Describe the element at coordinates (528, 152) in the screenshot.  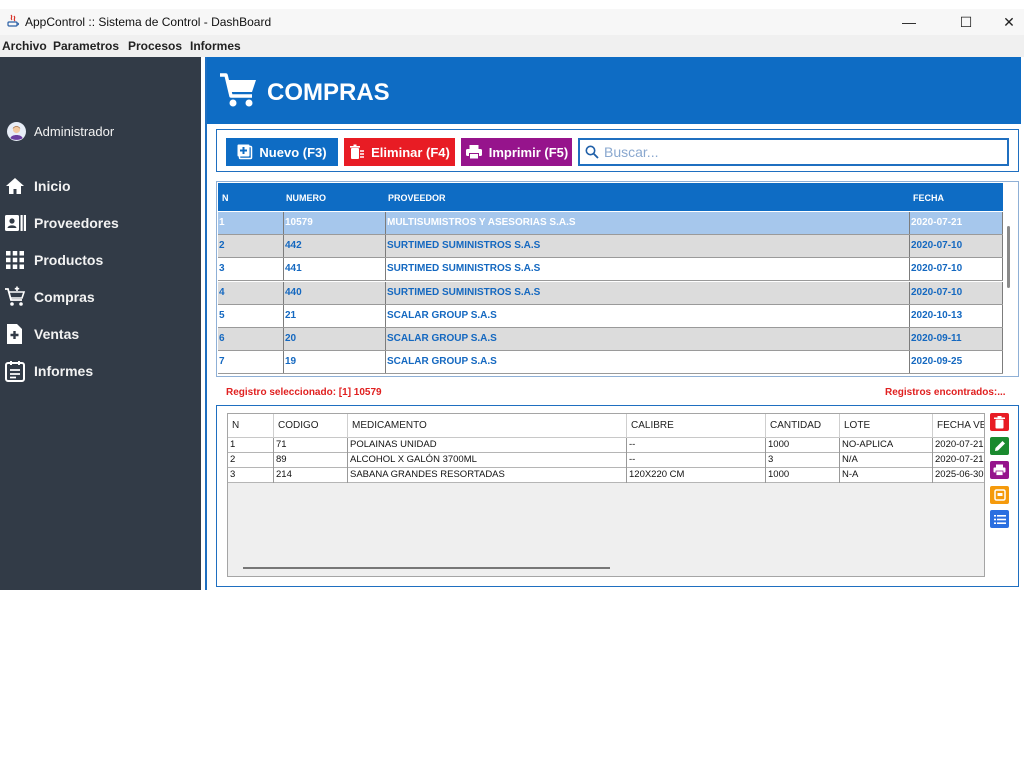
I see `imprimir-button-label: Imprimir (F5)` at that location.